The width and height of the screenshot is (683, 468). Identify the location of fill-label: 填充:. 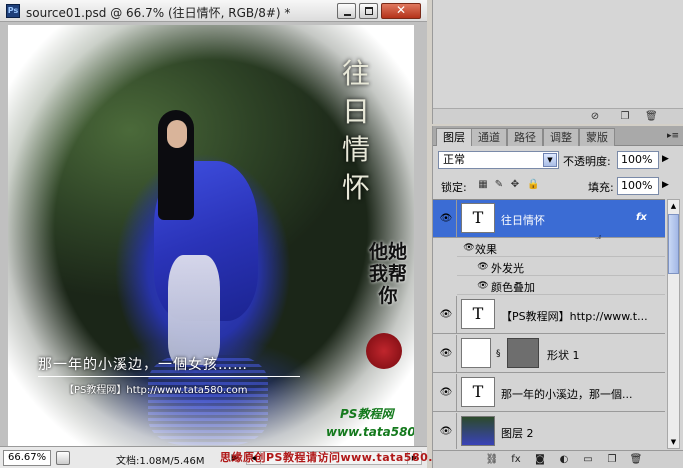
(601, 187).